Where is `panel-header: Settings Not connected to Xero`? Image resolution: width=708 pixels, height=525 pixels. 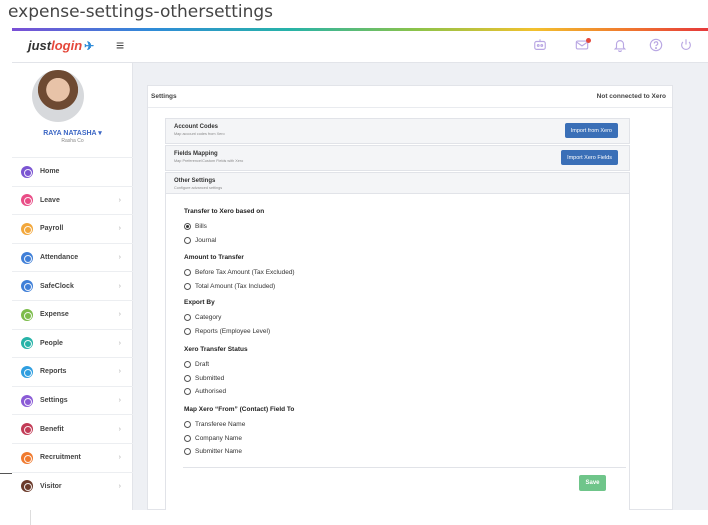 panel-header: Settings Not connected to Xero is located at coordinates (410, 97).